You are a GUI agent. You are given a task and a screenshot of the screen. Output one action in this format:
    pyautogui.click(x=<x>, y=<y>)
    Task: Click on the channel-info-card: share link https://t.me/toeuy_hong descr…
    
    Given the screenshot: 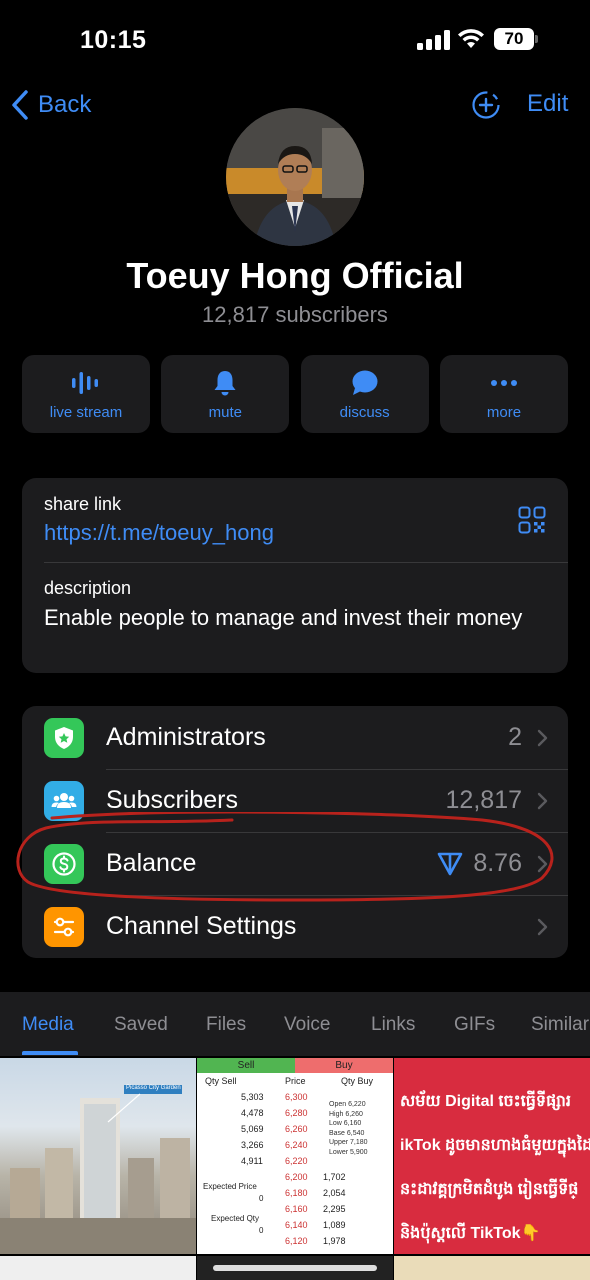 What is the action you would take?
    pyautogui.click(x=295, y=575)
    